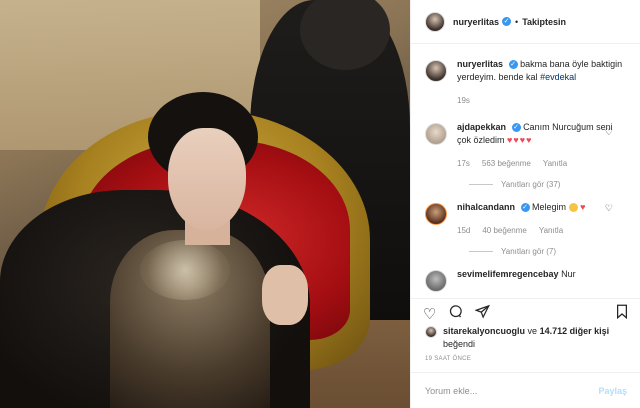  What do you see at coordinates (526, 280) in the screenshot?
I see `comment-item: sevimelifemregencebay Nur` at bounding box center [526, 280].